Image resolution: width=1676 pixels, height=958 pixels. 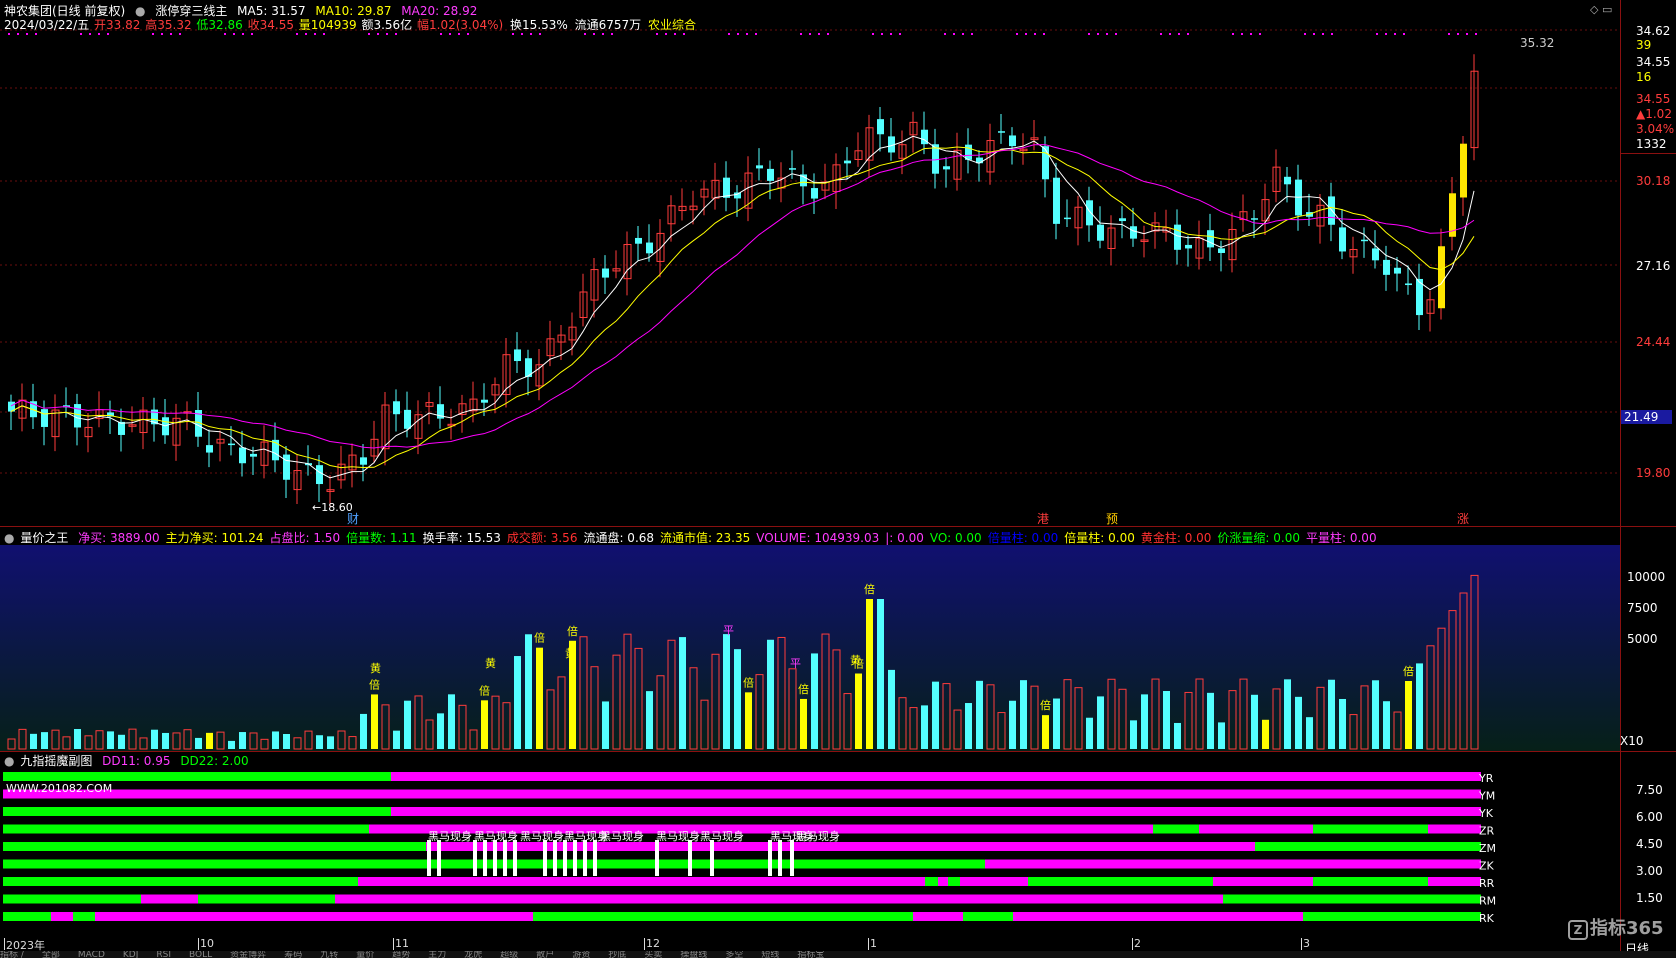 I want to click on bottom-tab: 多空, so click(x=734, y=954).